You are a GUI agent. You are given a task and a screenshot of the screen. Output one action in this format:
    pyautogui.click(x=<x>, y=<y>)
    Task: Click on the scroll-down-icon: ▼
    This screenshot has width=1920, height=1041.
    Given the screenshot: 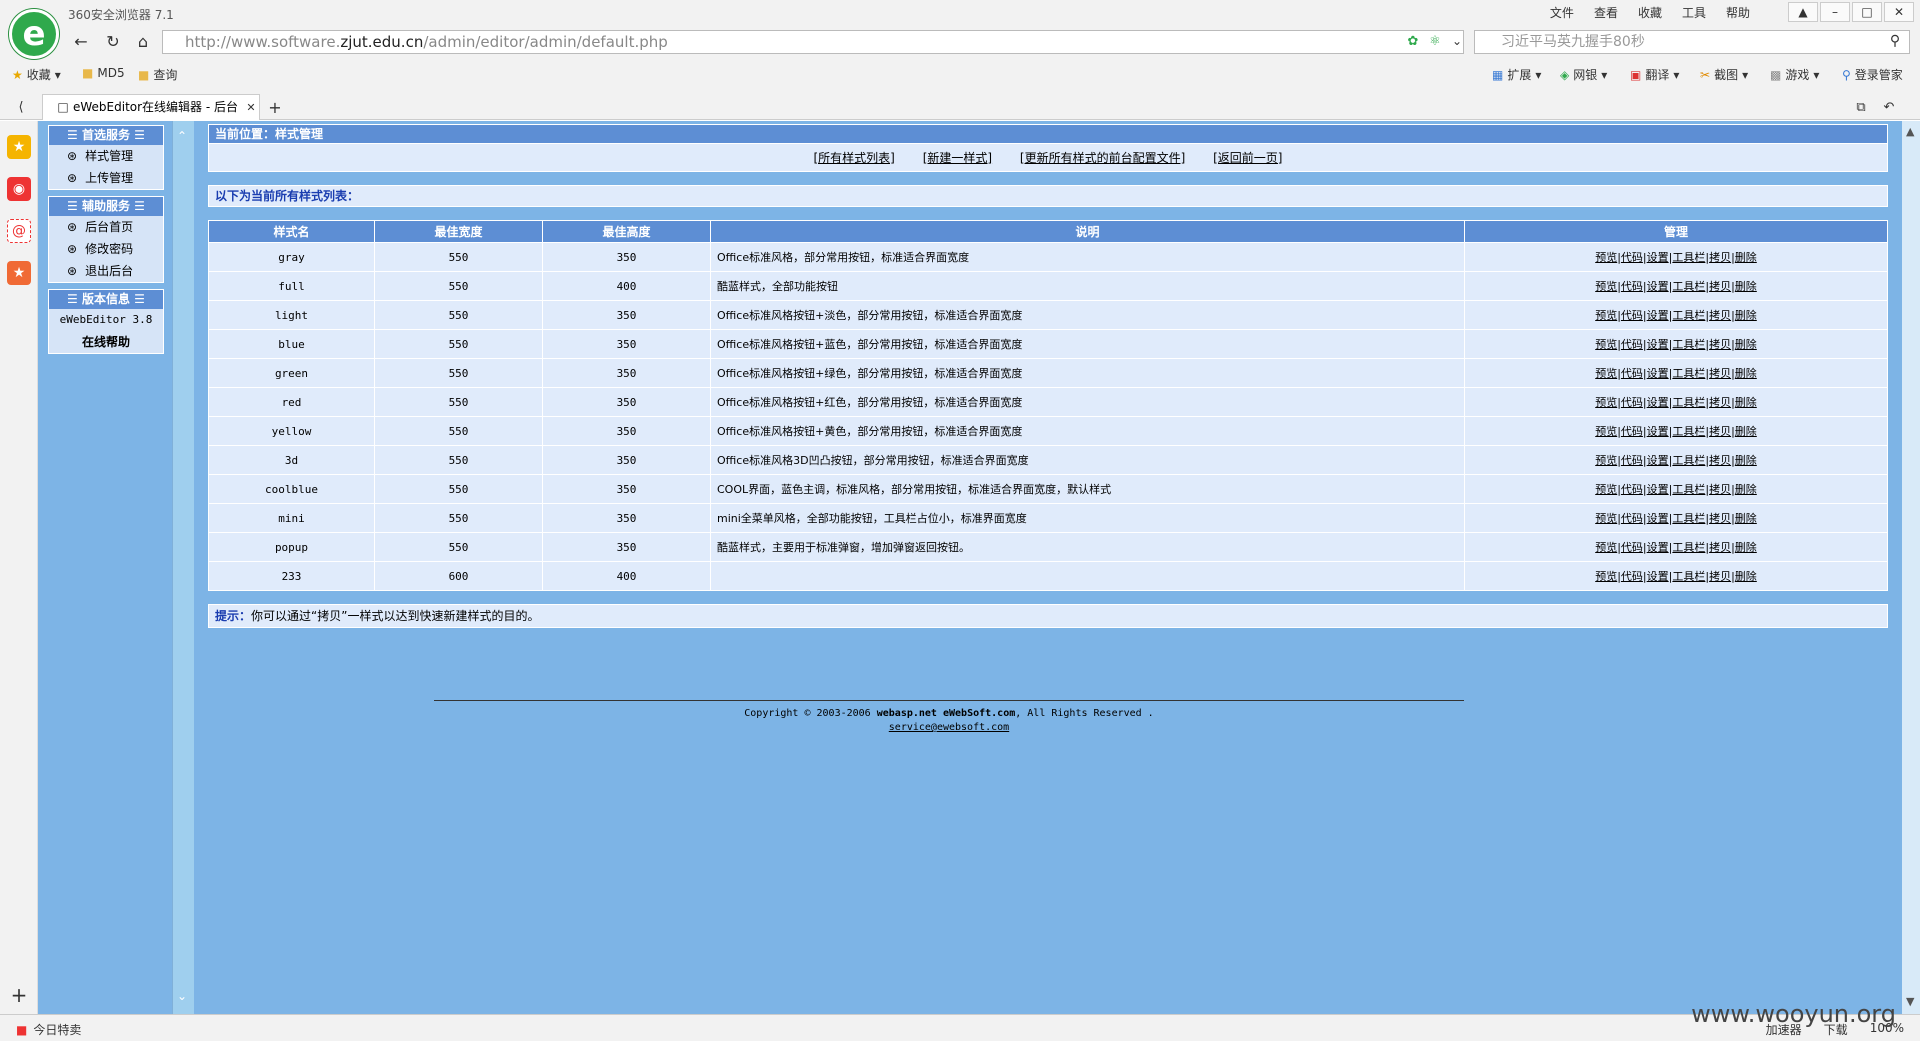 What is the action you would take?
    pyautogui.click(x=1910, y=1001)
    